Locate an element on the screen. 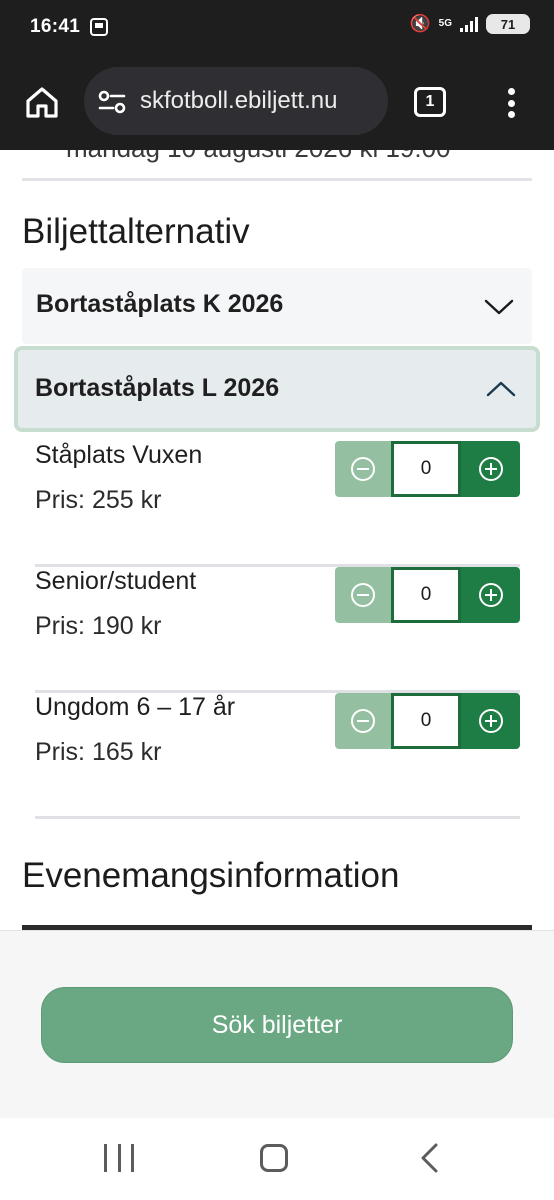  accordion-label: Bortaståplats K 2026 is located at coordinates (160, 304).